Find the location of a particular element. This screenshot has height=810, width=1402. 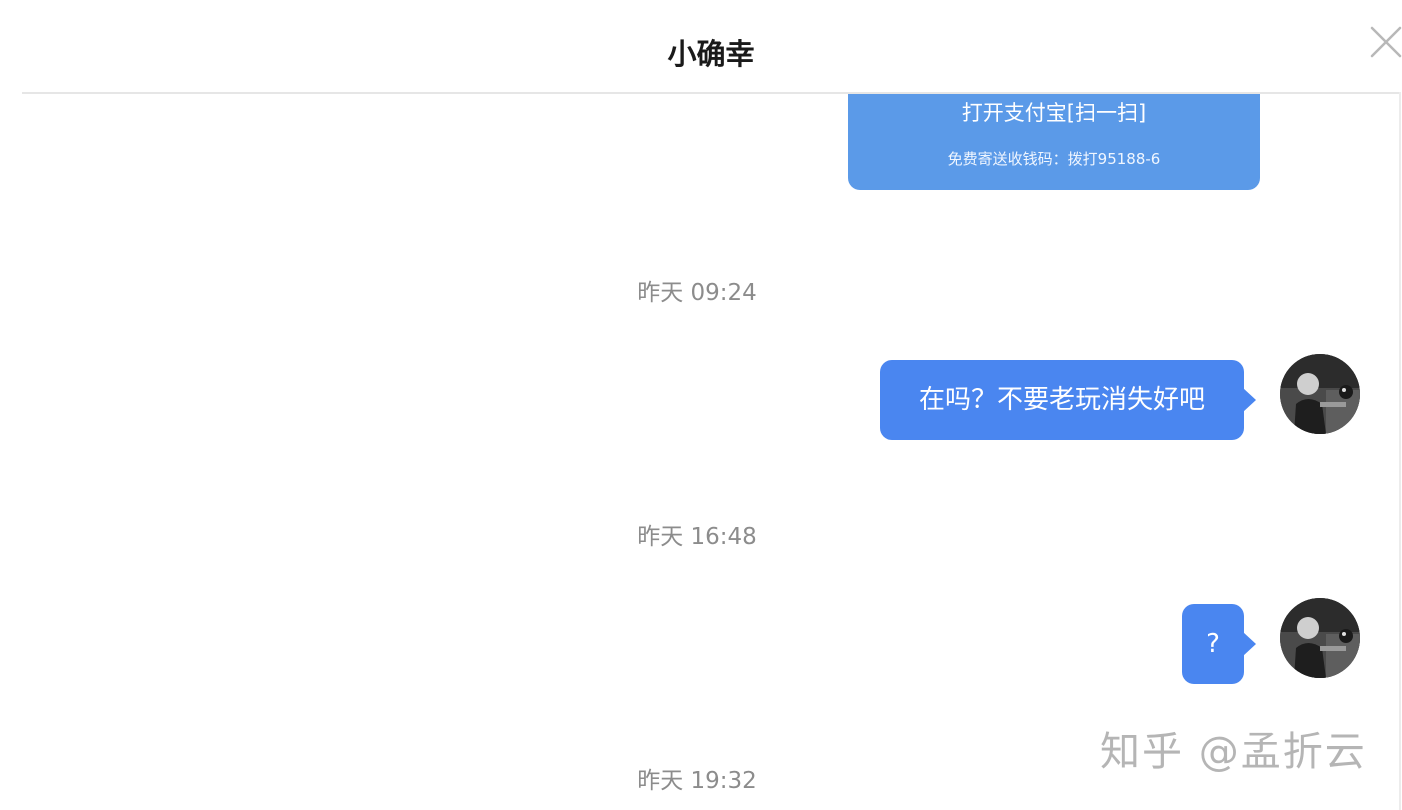

watermark: 知乎 @孟折云 is located at coordinates (1233, 752).